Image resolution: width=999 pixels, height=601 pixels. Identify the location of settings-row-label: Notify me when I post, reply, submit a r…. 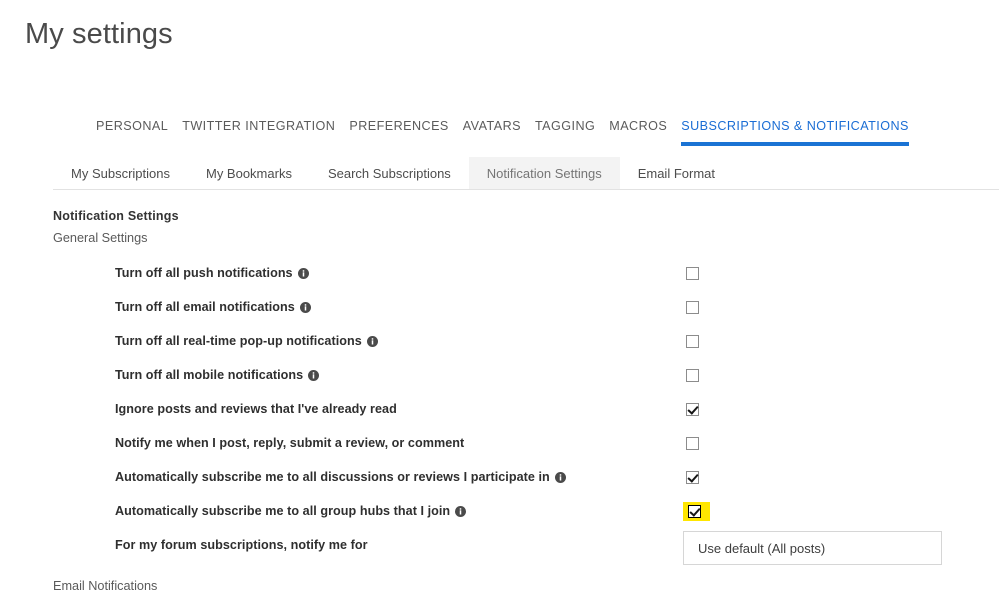
(289, 443).